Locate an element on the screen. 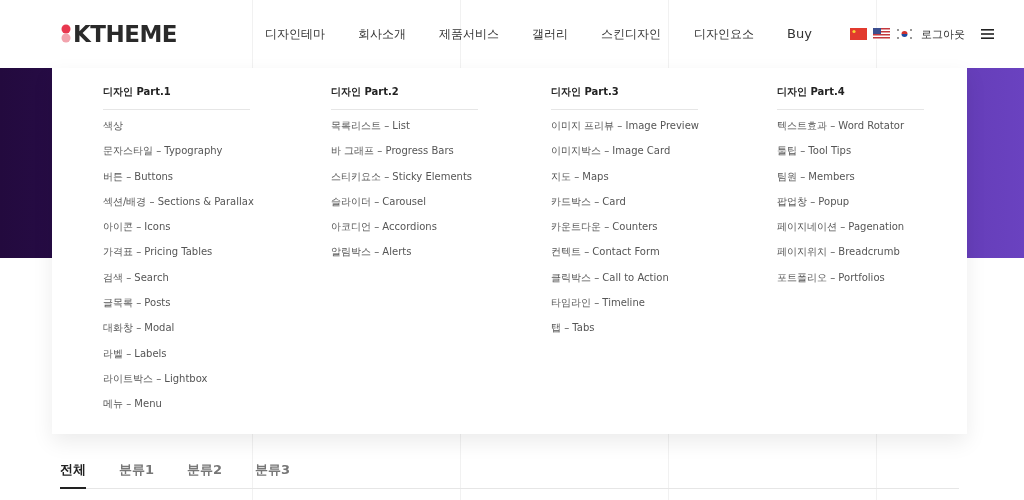 The height and width of the screenshot is (500, 1024). menu-column-title: 디자인 Part.3 is located at coordinates (585, 92).